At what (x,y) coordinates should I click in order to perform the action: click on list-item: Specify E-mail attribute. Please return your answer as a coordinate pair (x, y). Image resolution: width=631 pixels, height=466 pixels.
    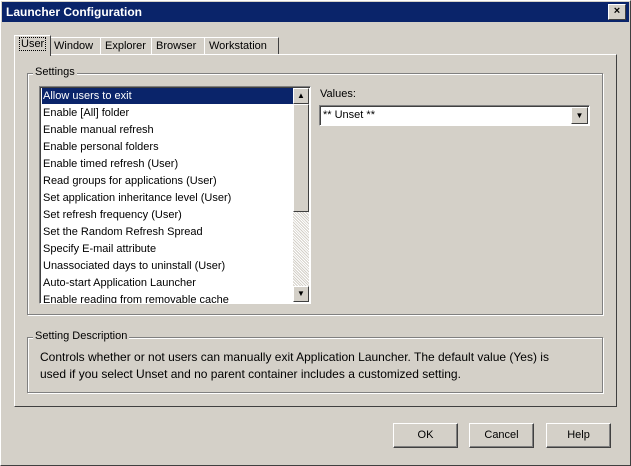
    Looking at the image, I should click on (167, 249).